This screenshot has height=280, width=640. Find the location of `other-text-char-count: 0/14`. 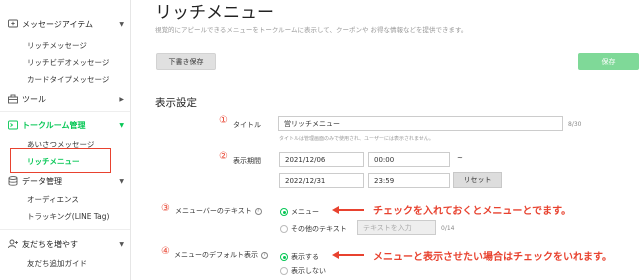

other-text-char-count: 0/14 is located at coordinates (448, 228).